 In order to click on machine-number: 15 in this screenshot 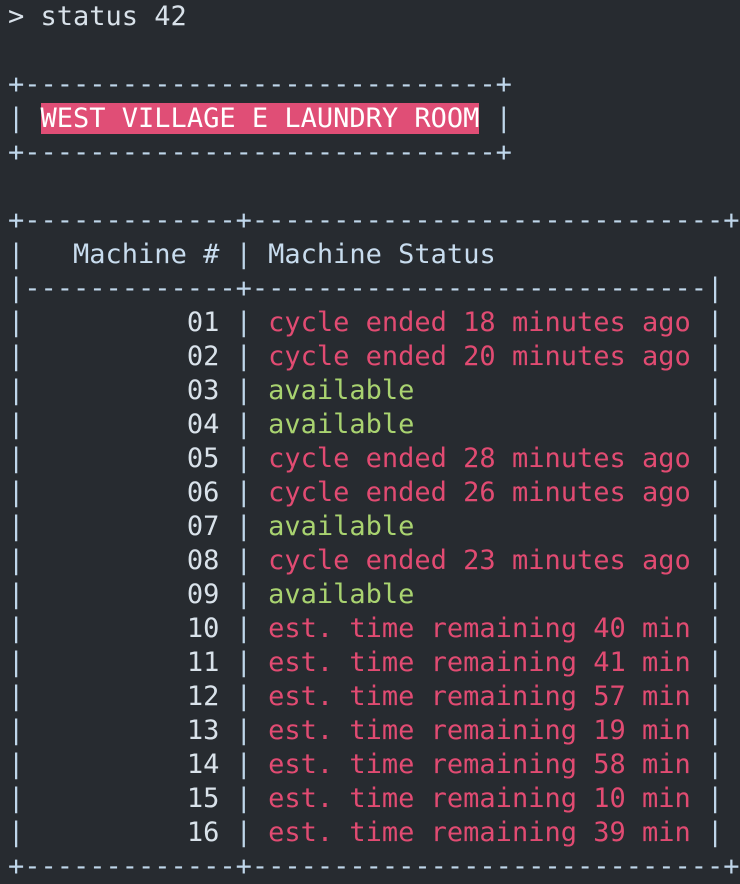, I will do `click(203, 798)`.